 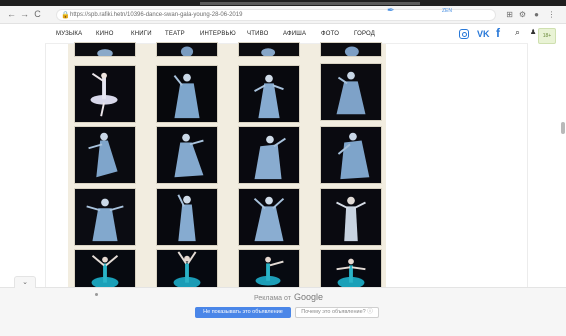 What do you see at coordinates (257, 34) in the screenshot?
I see `nav-item-reading: ЧТИВО` at bounding box center [257, 34].